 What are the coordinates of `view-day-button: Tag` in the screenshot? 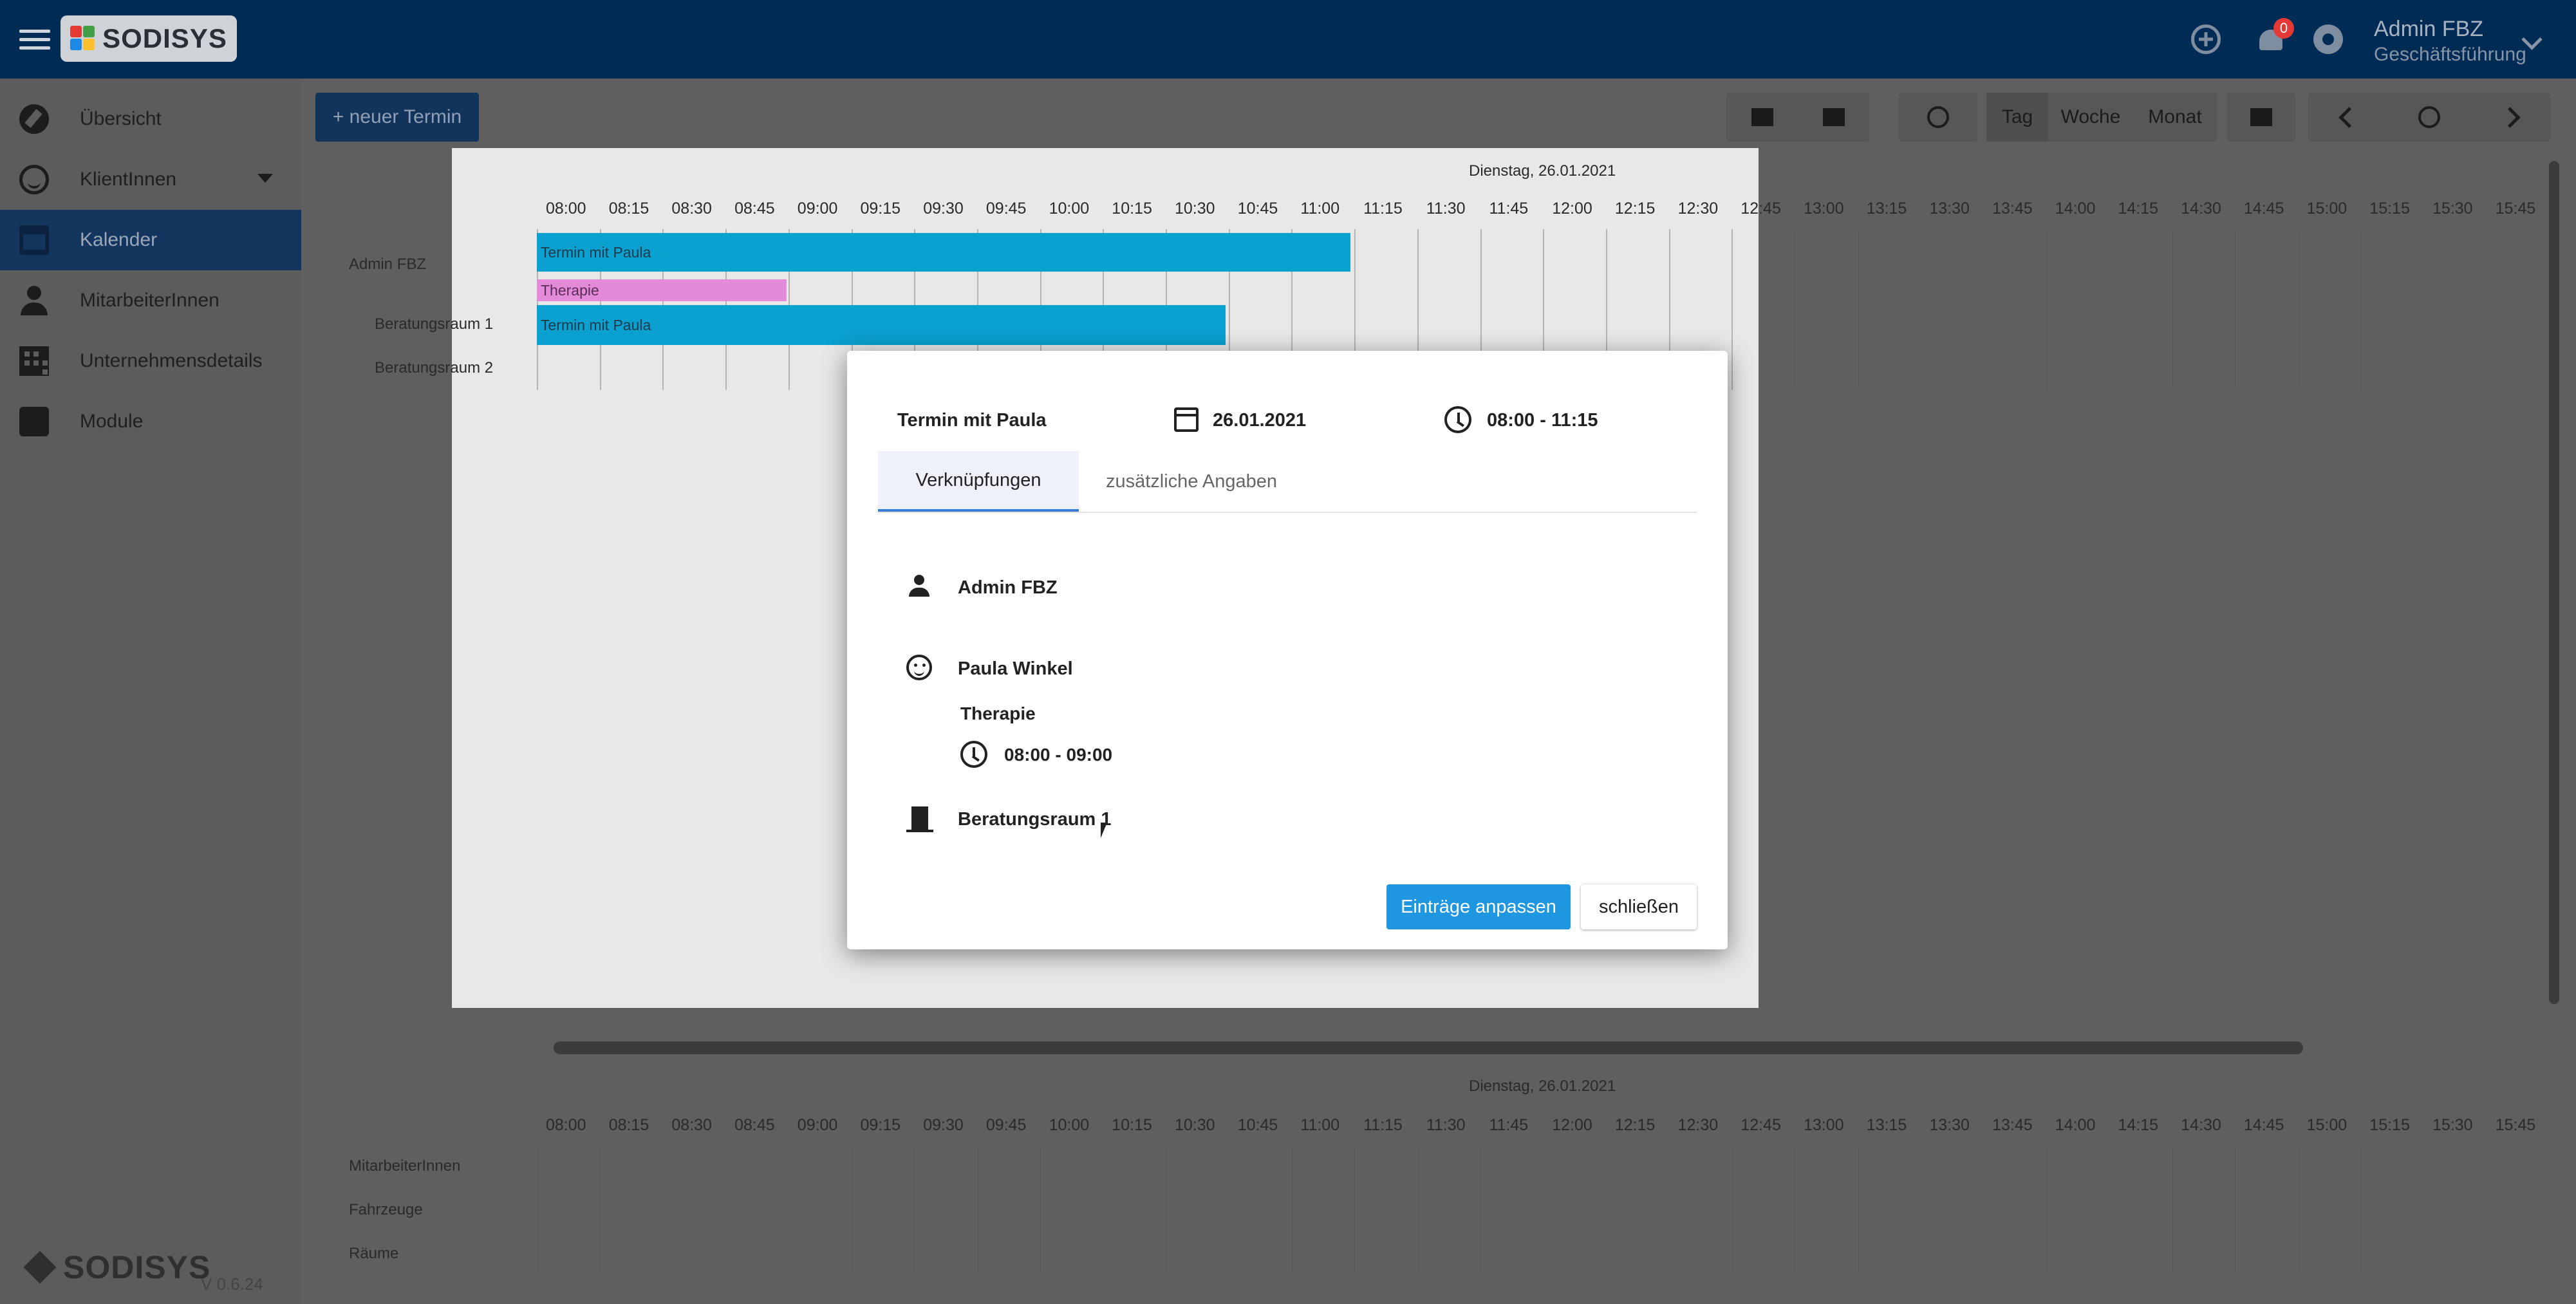 It's located at (2017, 118).